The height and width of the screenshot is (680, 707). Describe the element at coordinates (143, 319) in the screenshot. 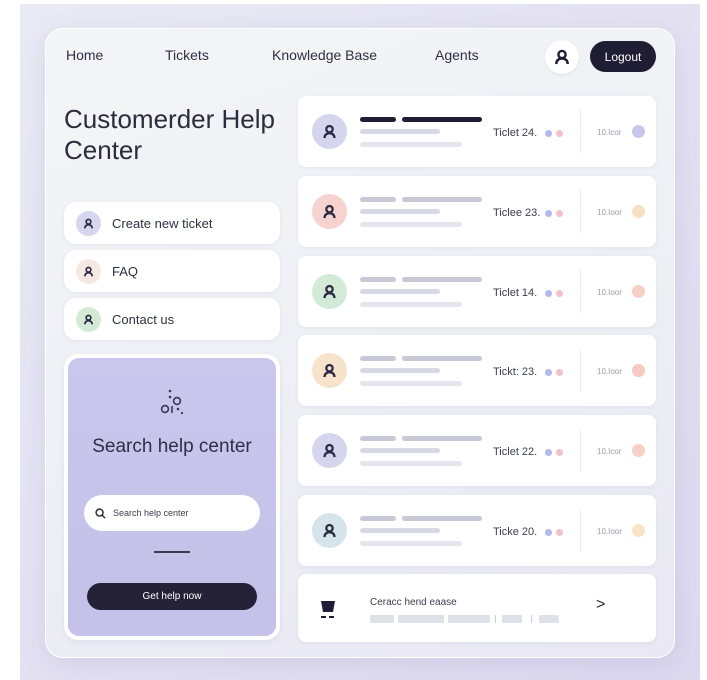

I see `menu-label-contact-us: Contact us` at that location.